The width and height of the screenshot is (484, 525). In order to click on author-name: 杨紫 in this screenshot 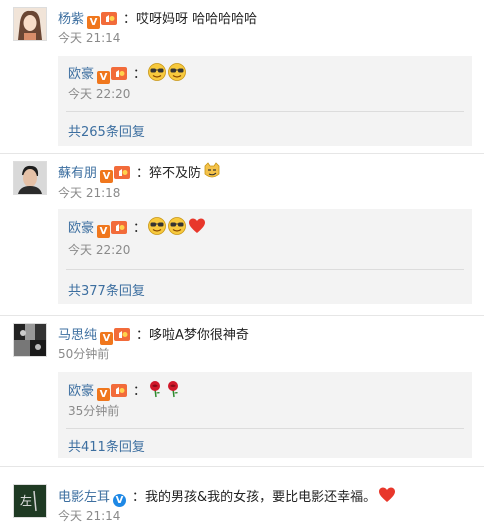, I will do `click(71, 19)`.